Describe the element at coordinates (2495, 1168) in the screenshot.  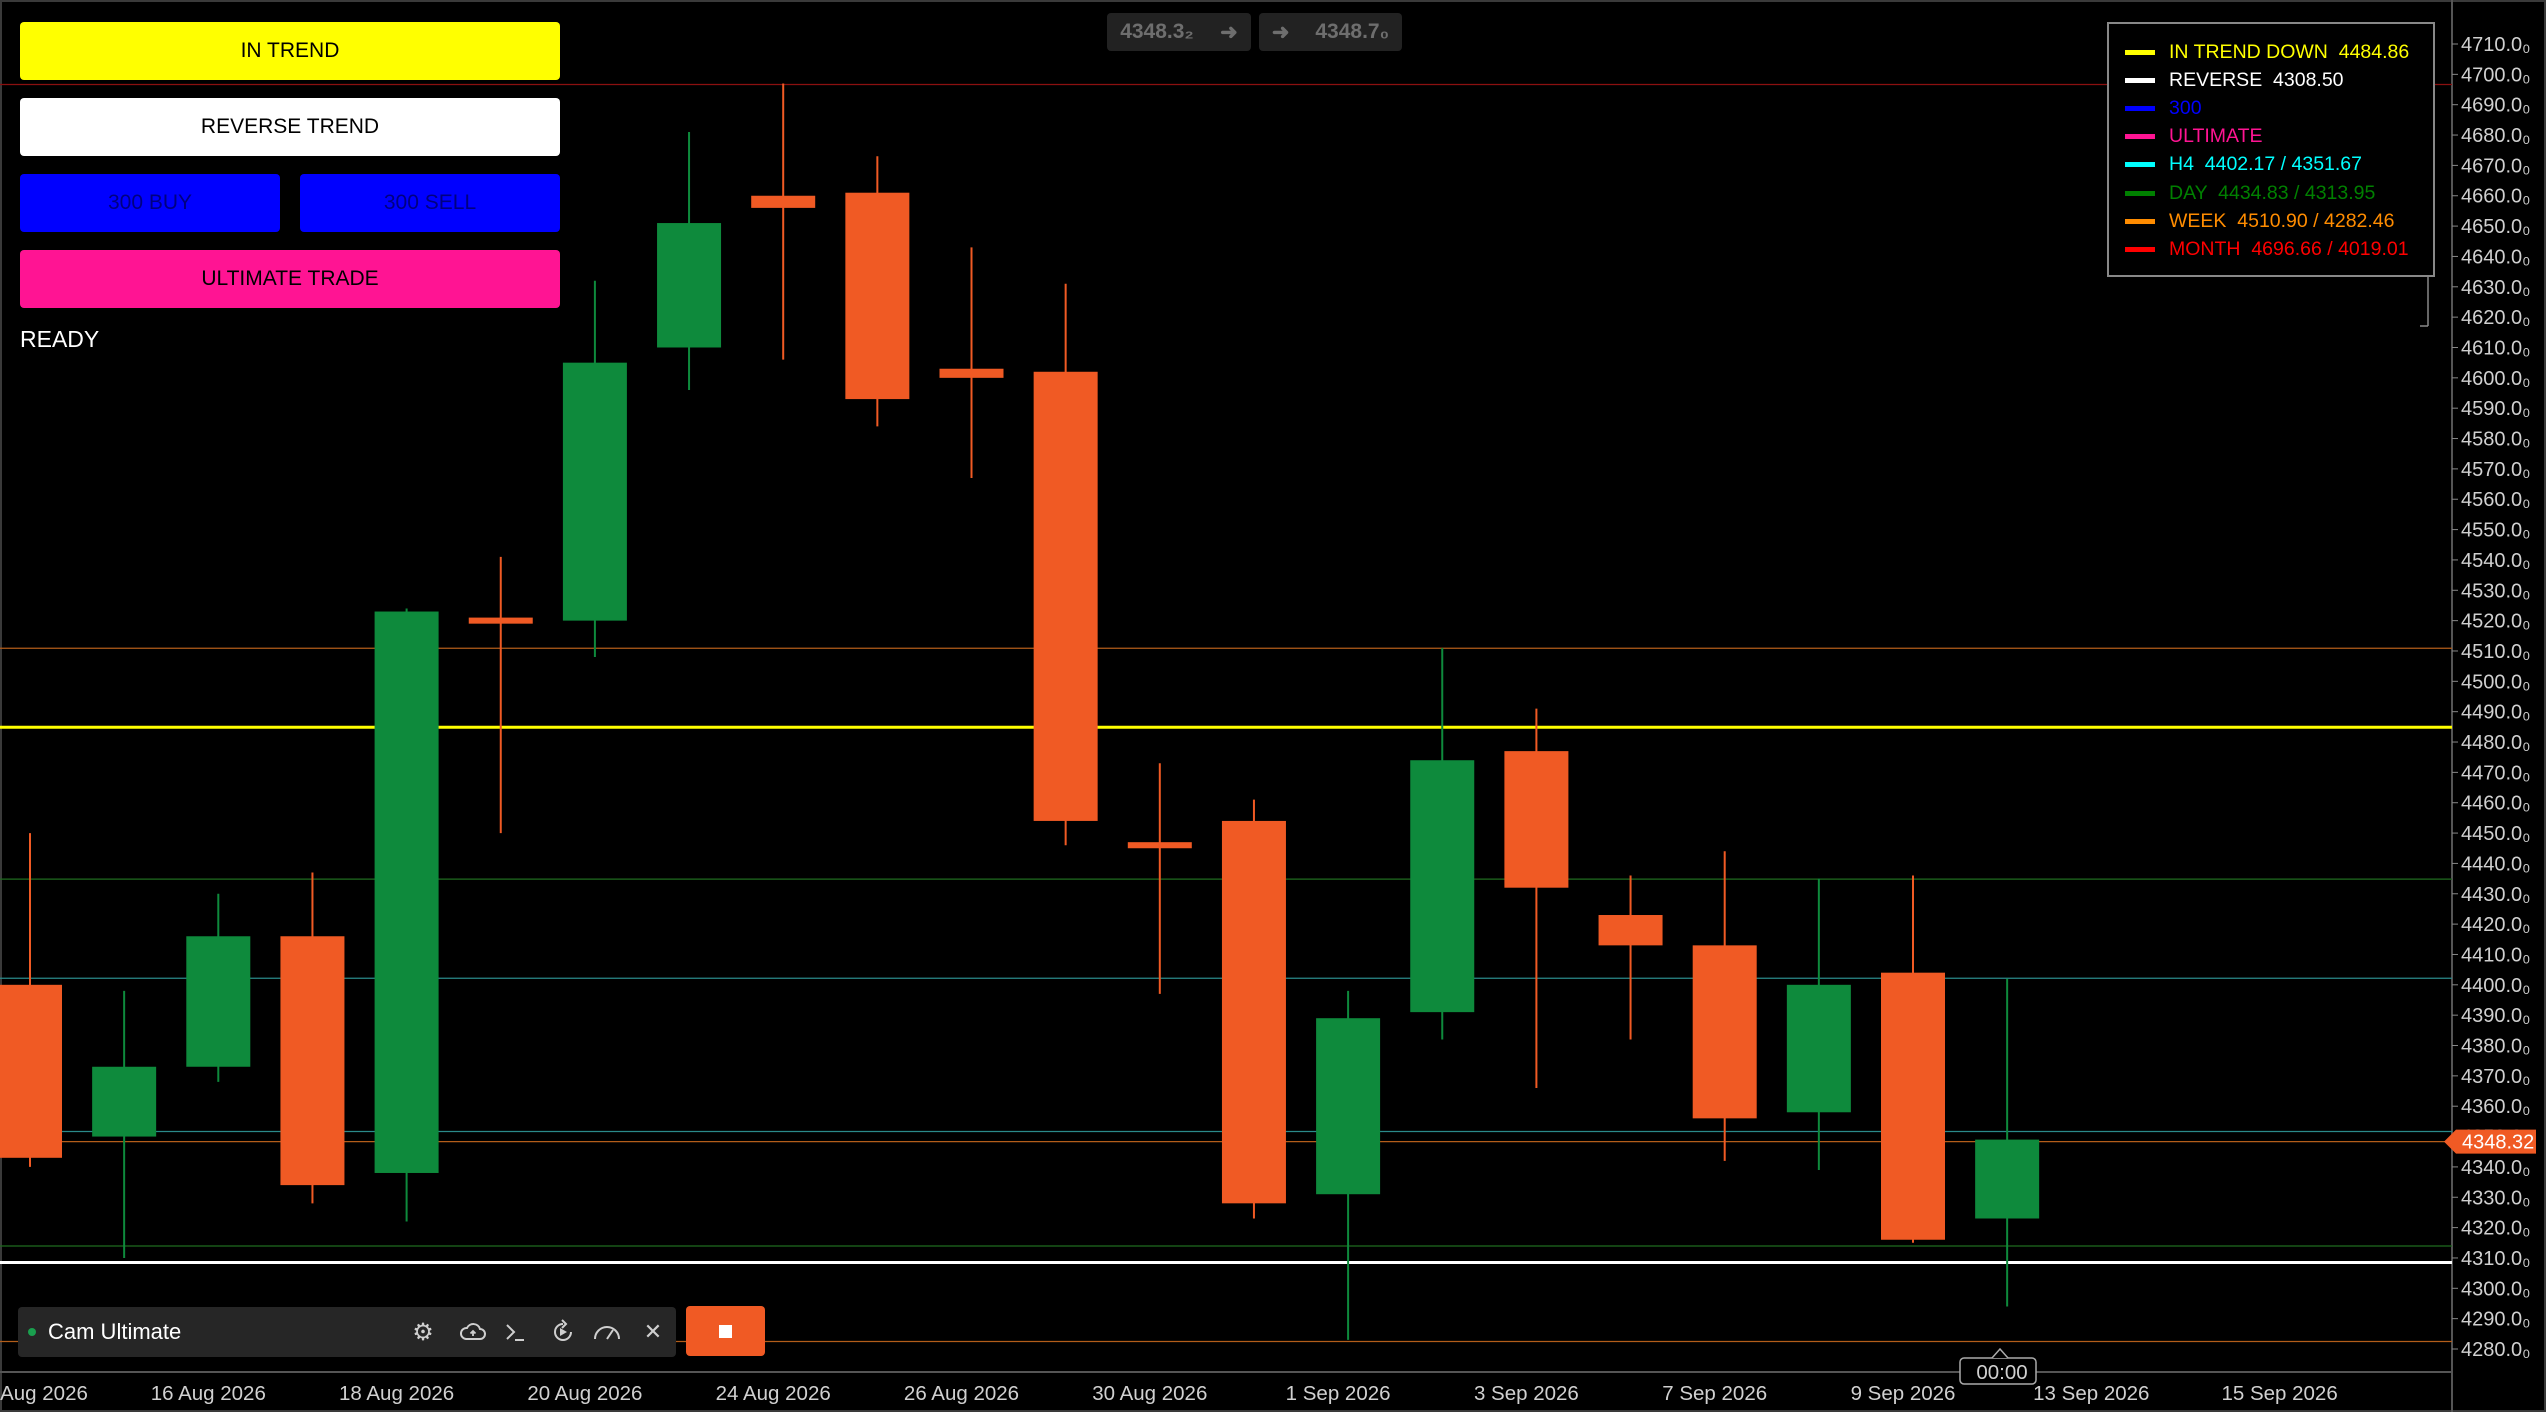
I see `y-tick-label: 4340.0₀` at that location.